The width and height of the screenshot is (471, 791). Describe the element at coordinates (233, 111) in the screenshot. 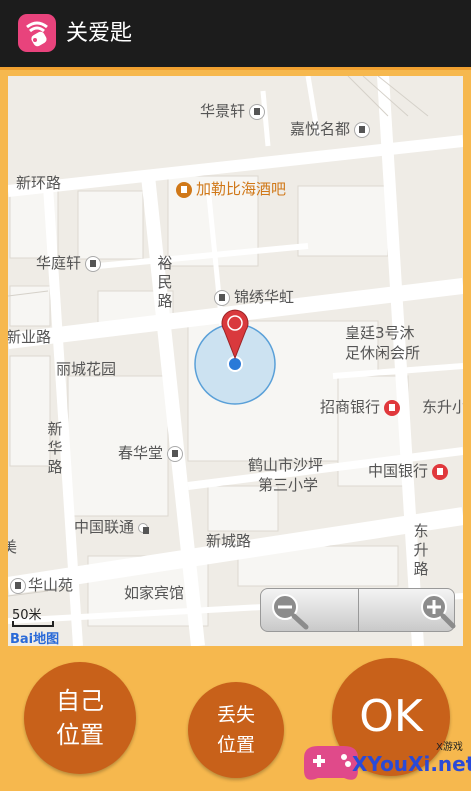

I see `label-huajingxuan: 华景轩` at that location.